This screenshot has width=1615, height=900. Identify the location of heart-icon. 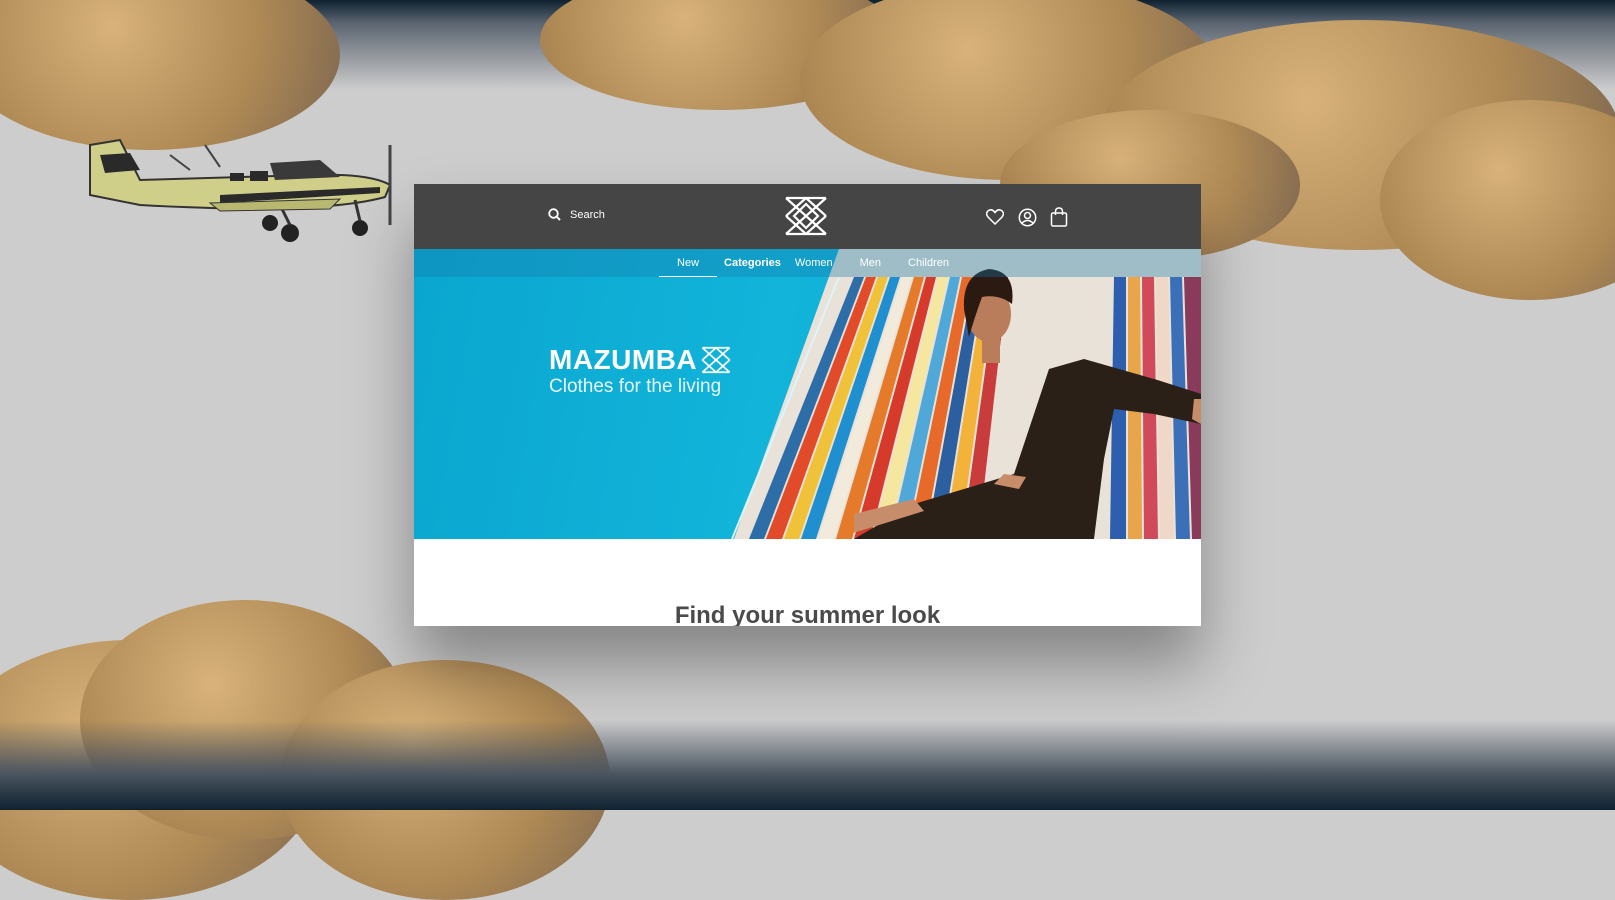
(995, 217).